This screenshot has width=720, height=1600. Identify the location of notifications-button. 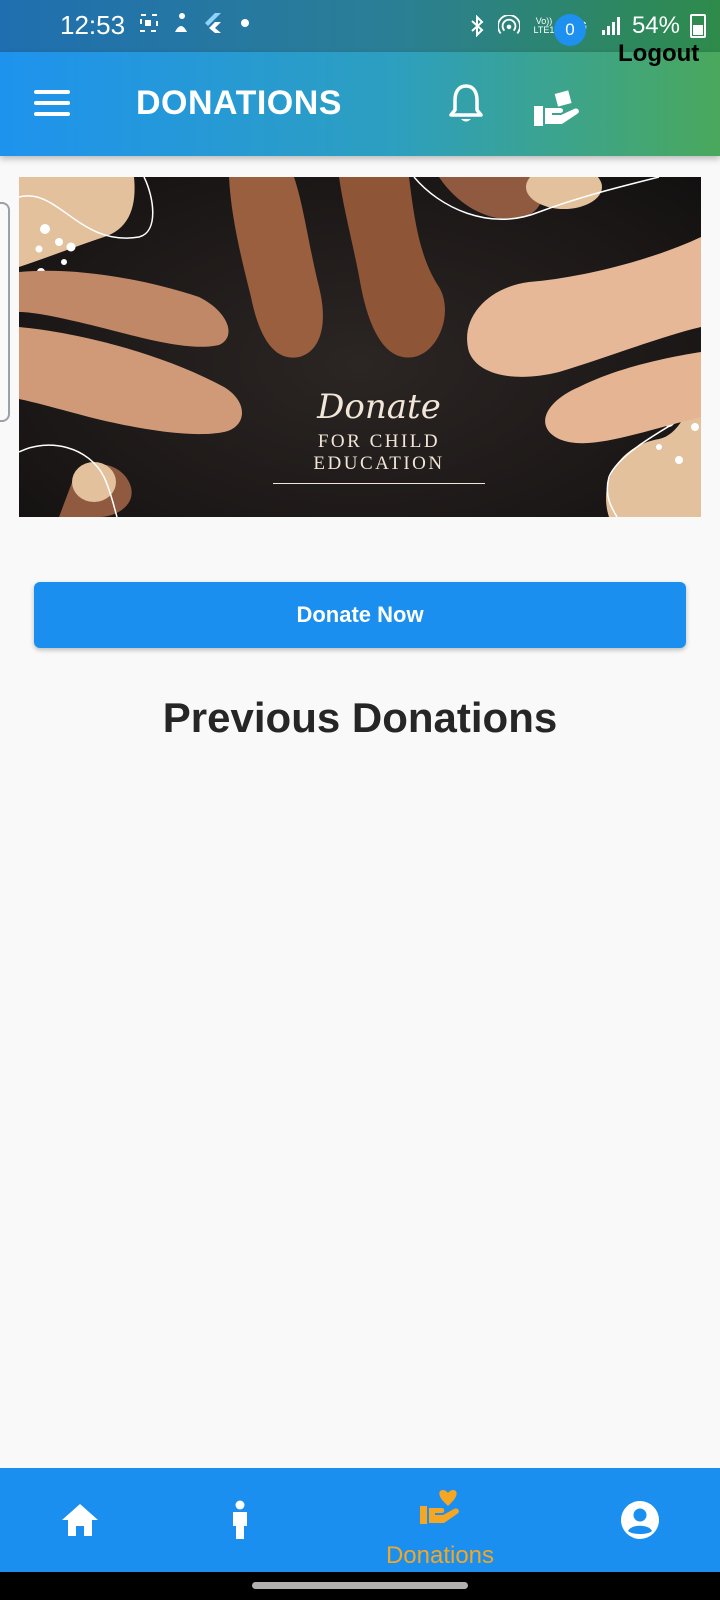
(466, 104).